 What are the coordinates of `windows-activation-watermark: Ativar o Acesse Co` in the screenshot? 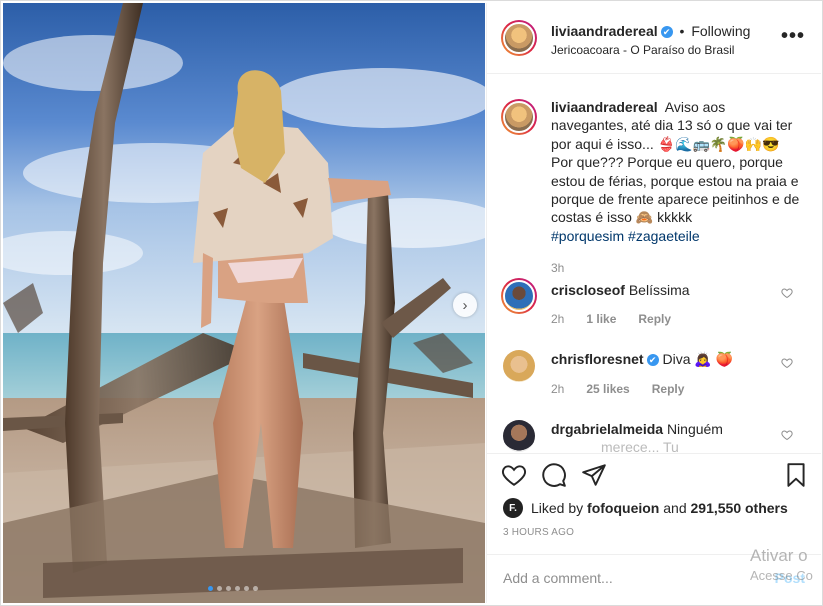 It's located at (781, 566).